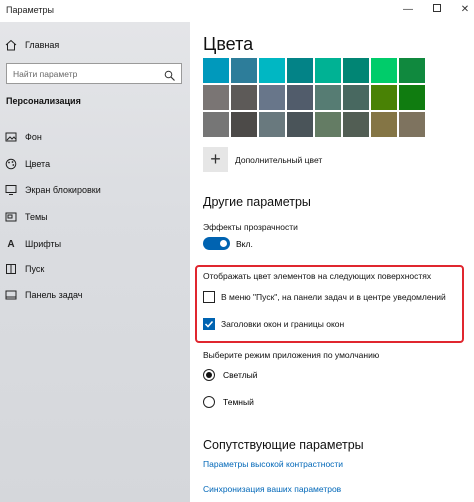  I want to click on radio-light-mode: Светлый, so click(230, 375).